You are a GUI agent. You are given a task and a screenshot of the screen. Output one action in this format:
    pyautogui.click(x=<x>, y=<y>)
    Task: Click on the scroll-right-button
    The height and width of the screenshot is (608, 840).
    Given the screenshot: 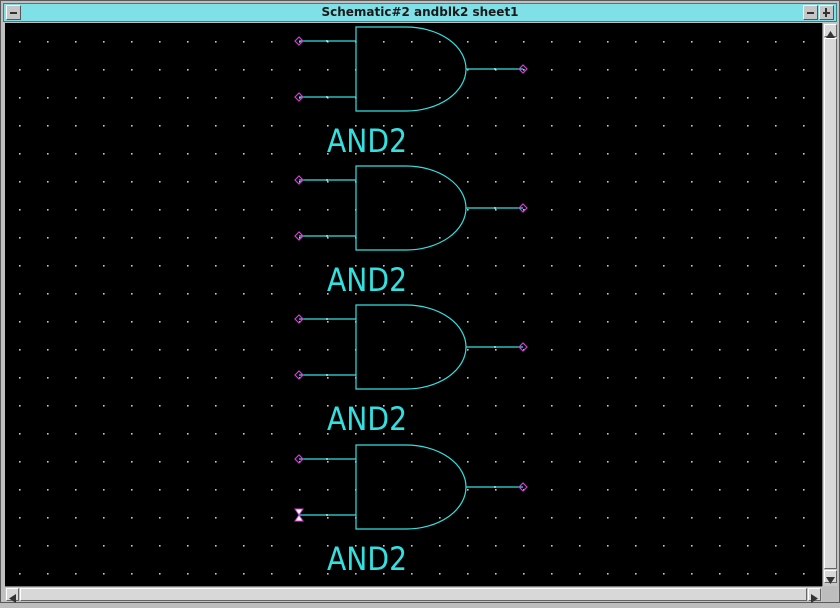 What is the action you would take?
    pyautogui.click(x=814, y=595)
    